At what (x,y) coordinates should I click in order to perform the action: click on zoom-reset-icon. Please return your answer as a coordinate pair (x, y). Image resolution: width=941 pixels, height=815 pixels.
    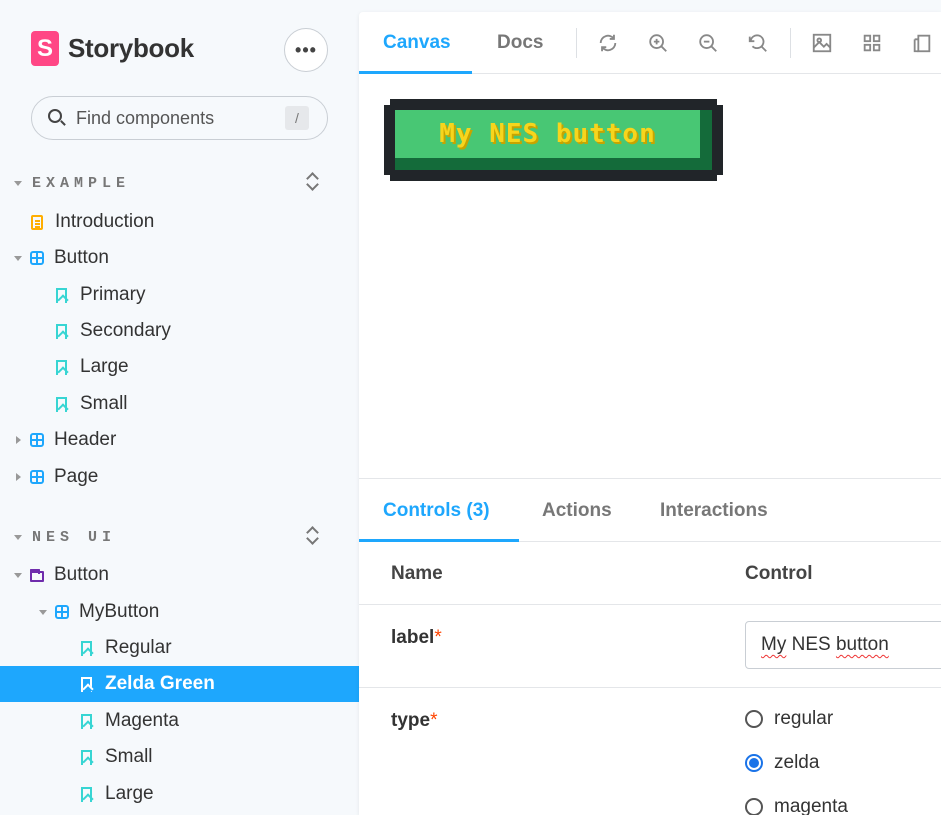
    Looking at the image, I should click on (758, 43).